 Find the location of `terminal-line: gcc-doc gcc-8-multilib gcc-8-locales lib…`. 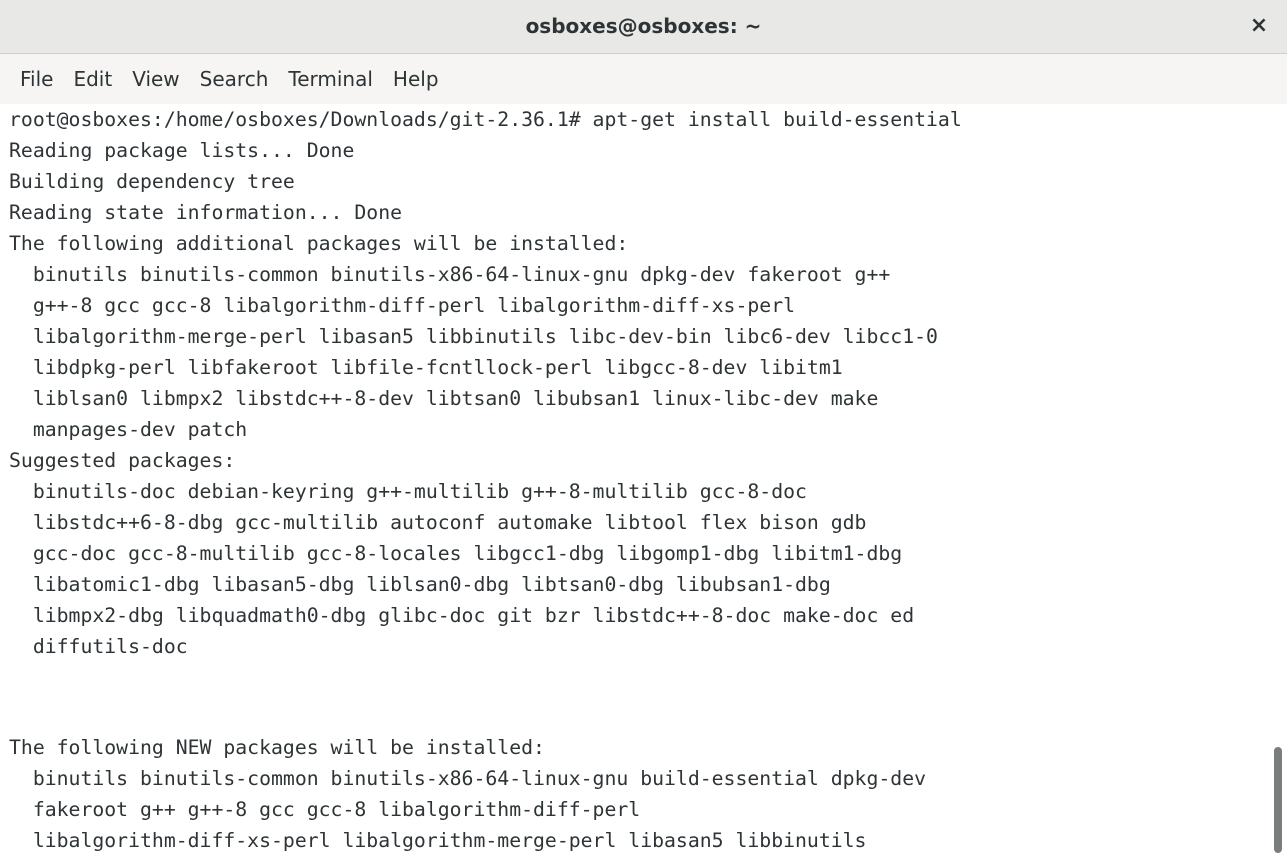

terminal-line: gcc-doc gcc-8-multilib gcc-8-locales lib… is located at coordinates (456, 553).